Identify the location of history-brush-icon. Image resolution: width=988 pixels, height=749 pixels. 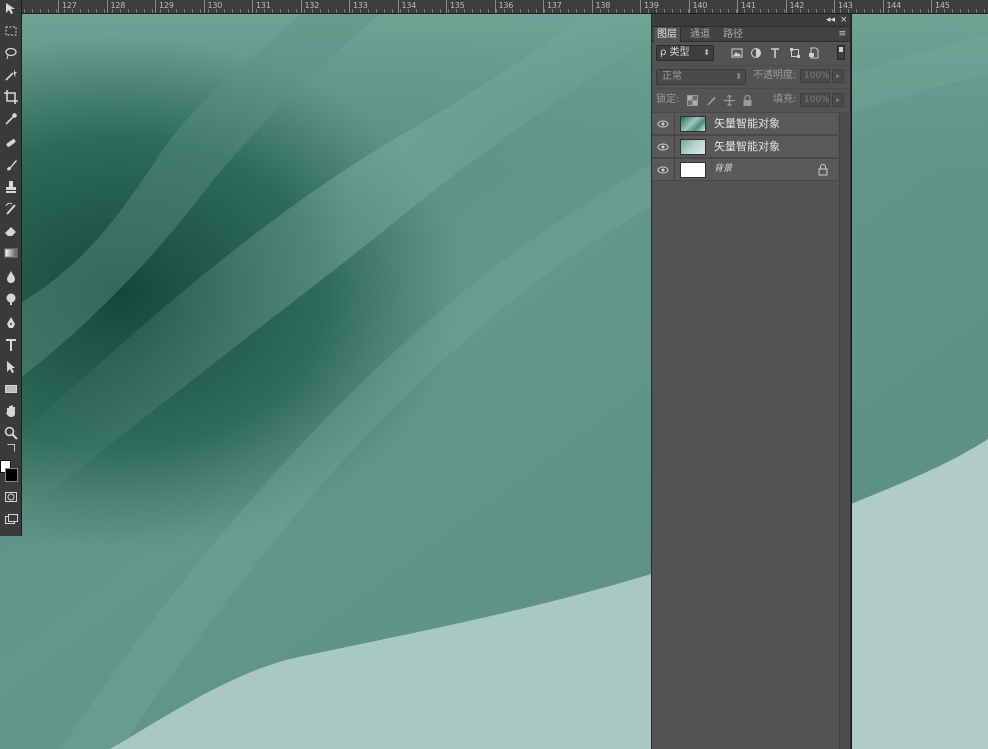
(11, 209).